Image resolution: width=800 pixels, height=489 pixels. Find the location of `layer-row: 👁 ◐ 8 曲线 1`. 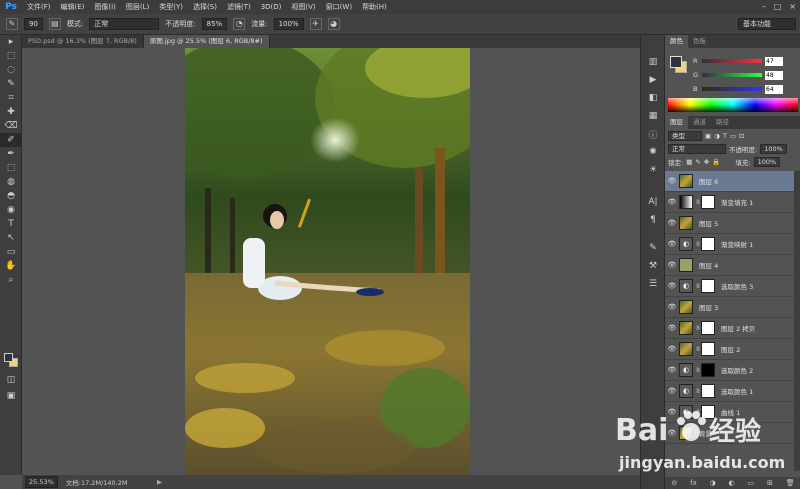

layer-row: 👁 ◐ 8 曲线 1 is located at coordinates (730, 412).